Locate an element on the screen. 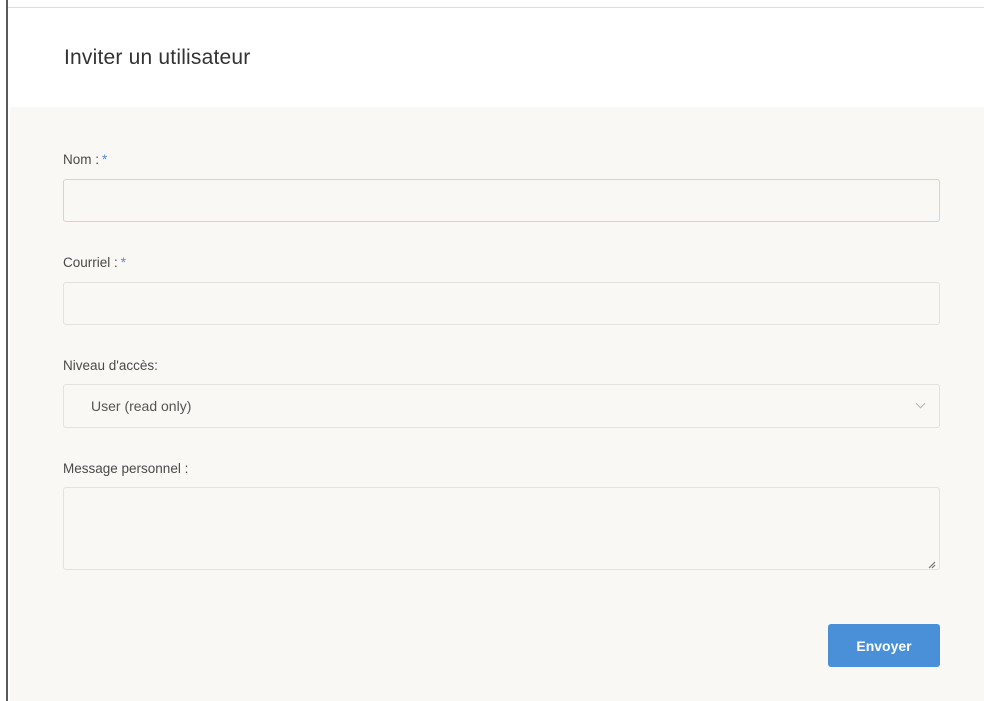 Image resolution: width=984 pixels, height=701 pixels. resize-grip-icon is located at coordinates (932, 565).